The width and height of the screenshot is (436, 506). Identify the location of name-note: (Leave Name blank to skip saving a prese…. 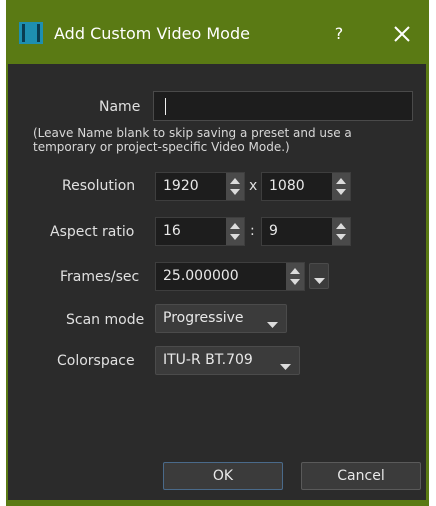
(192, 140).